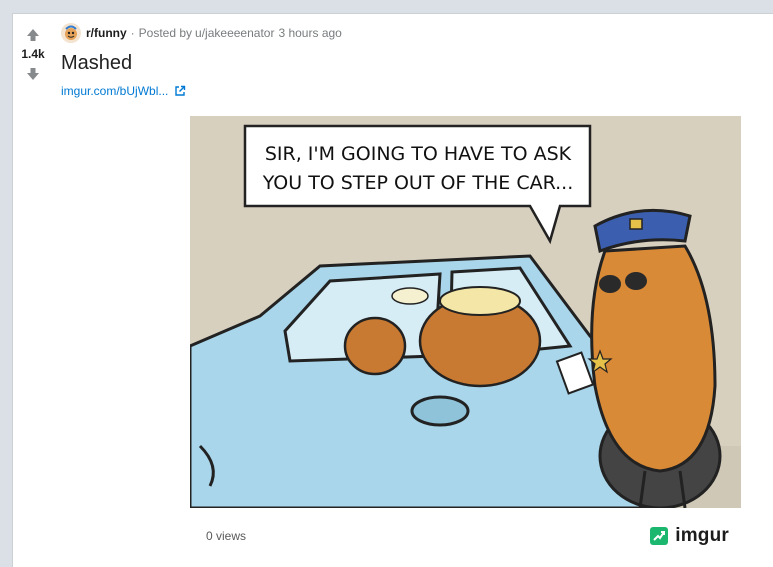  I want to click on post-time: 3 hours ago, so click(309, 33).